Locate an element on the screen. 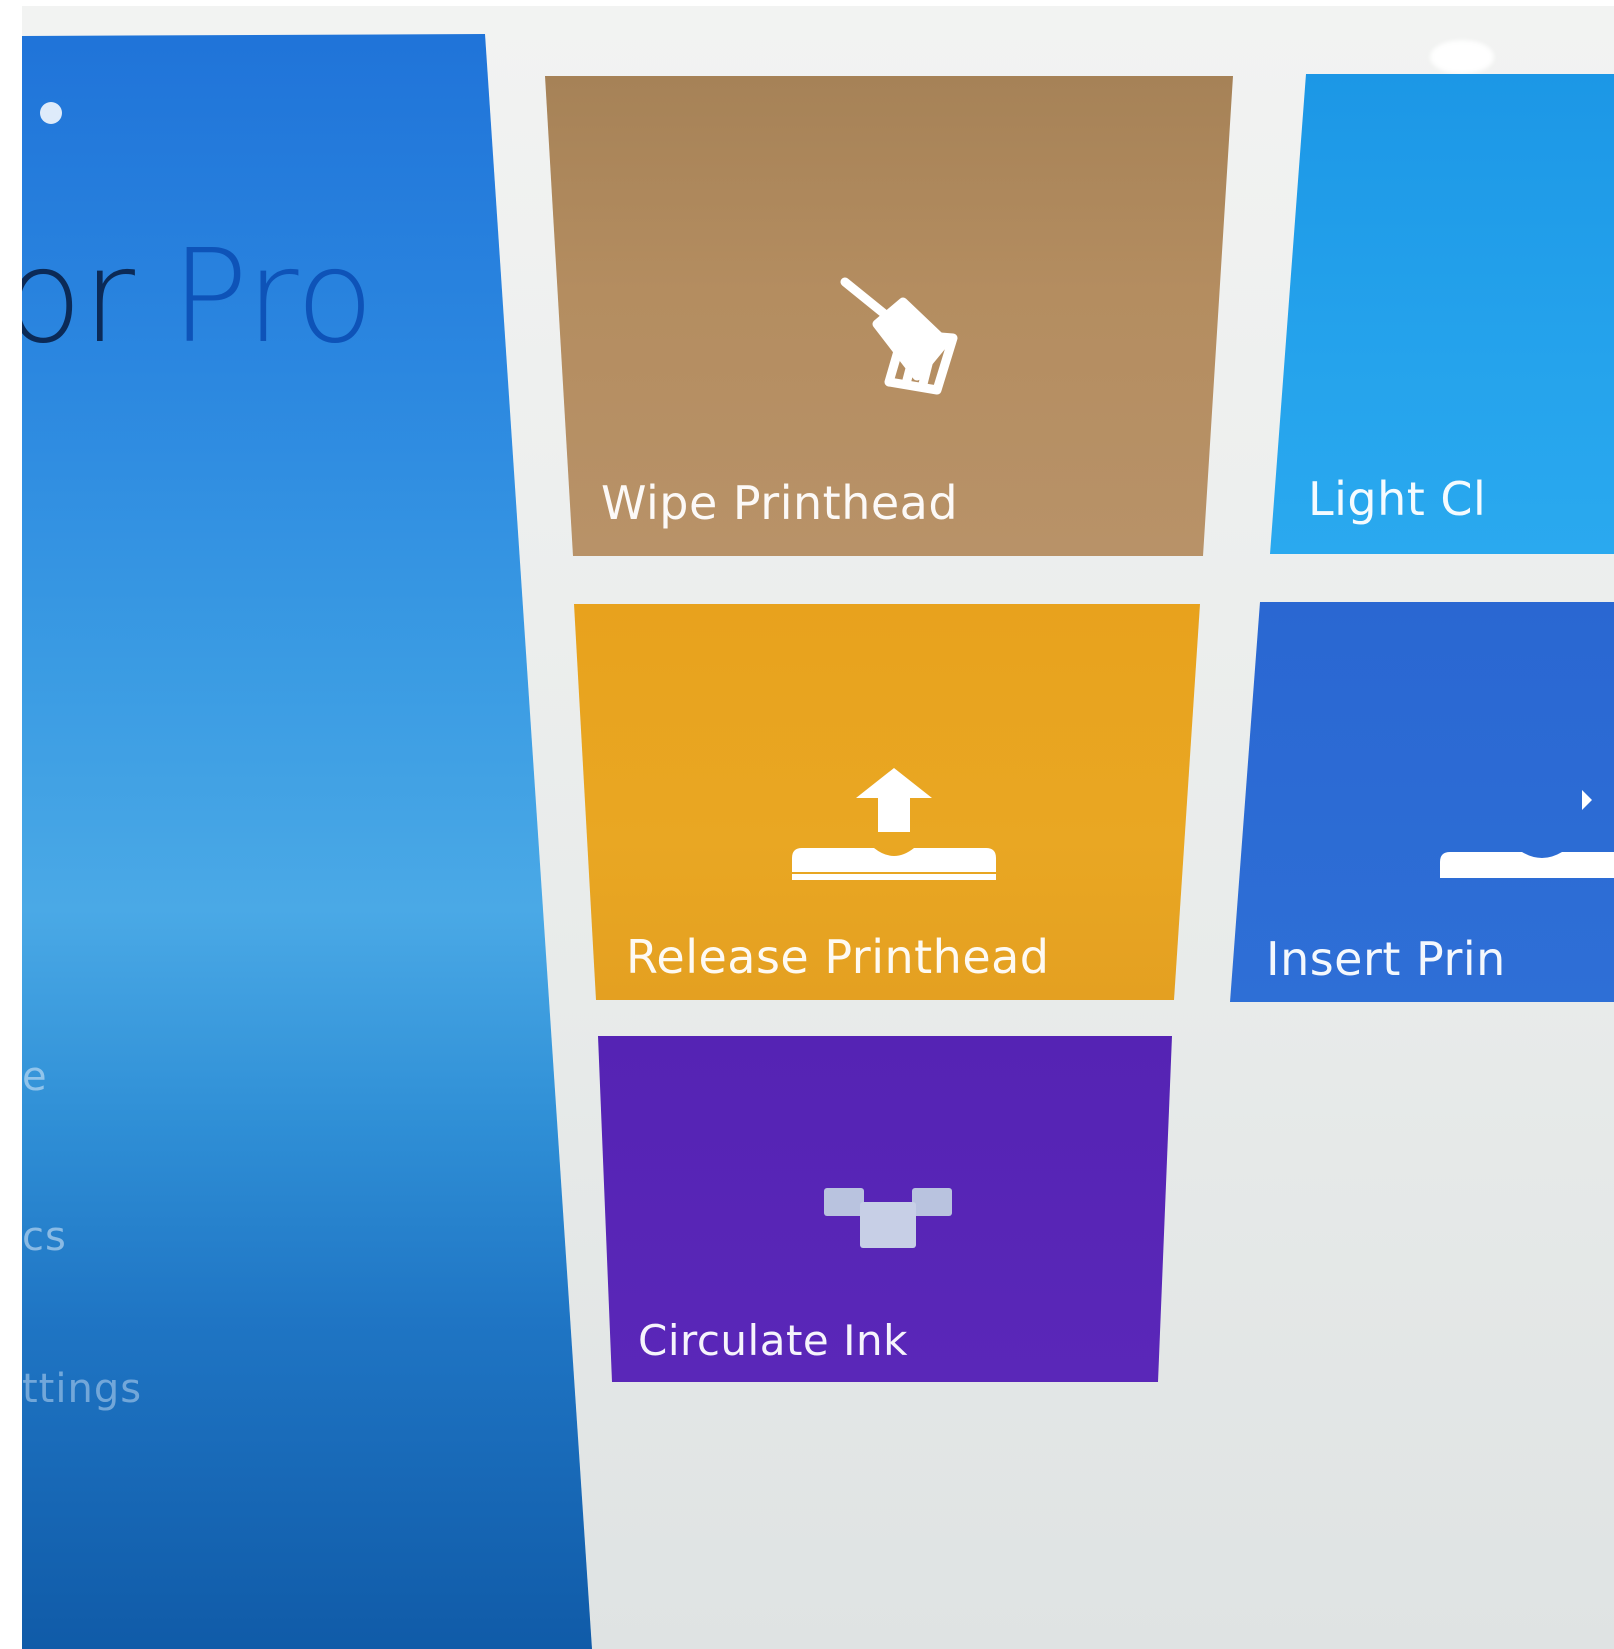 The width and height of the screenshot is (1614, 1649). sidebar-item: e is located at coordinates (35, 1077).